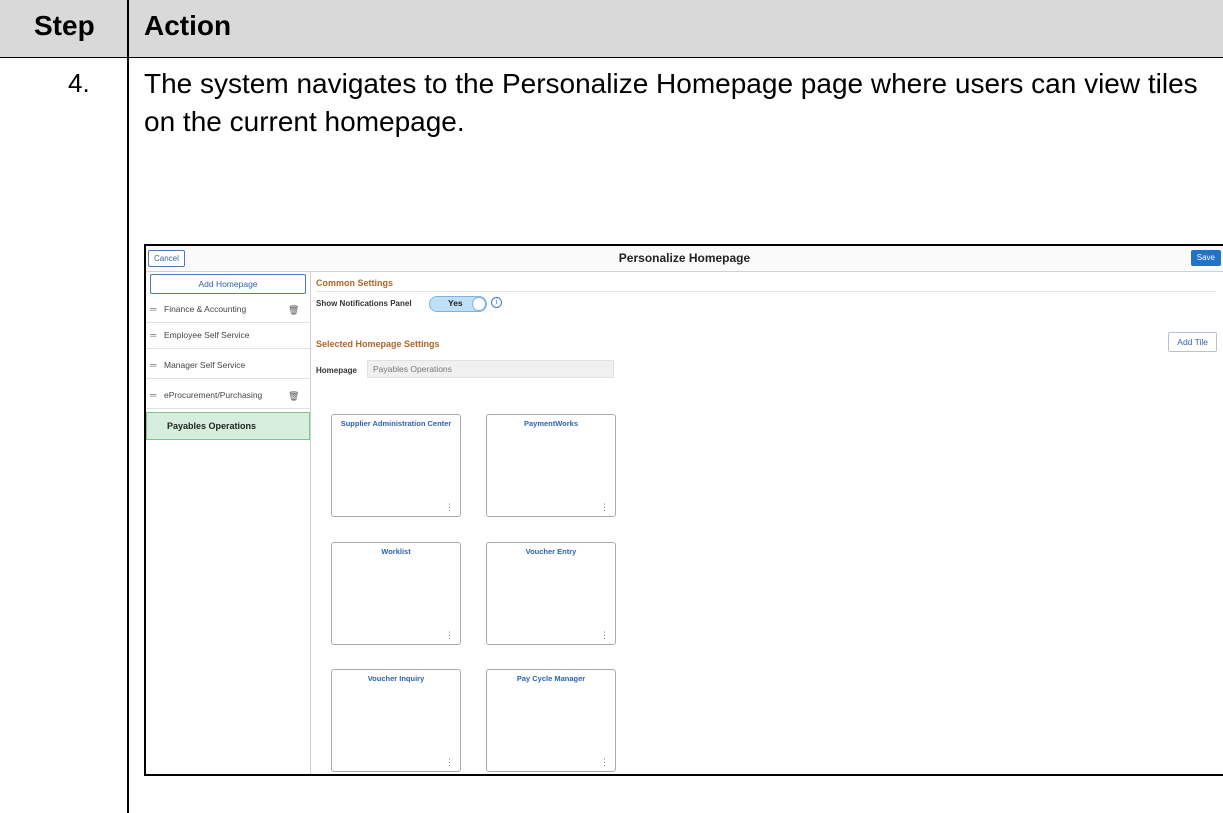  I want to click on action-column-header: Action, so click(188, 25).